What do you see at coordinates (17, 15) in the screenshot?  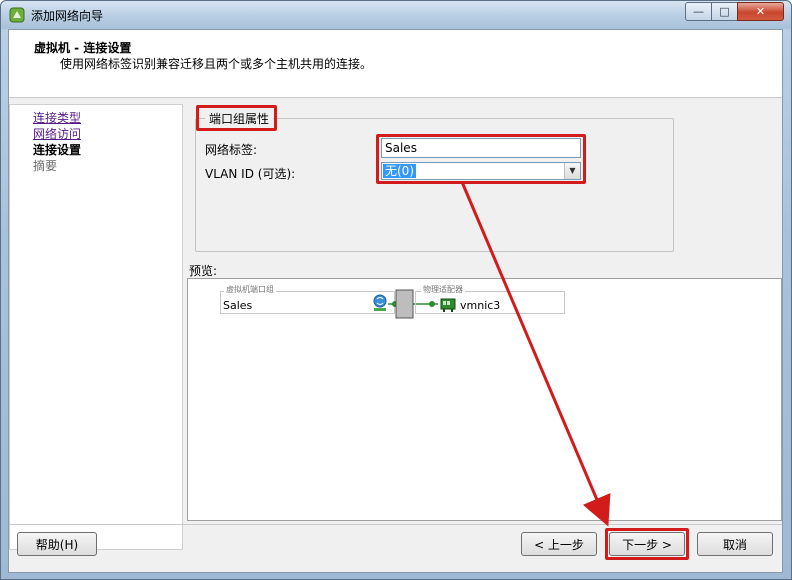 I see `app-icon` at bounding box center [17, 15].